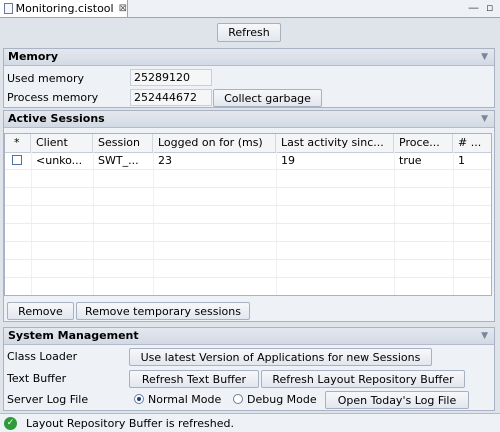  What do you see at coordinates (165, 160) in the screenshot?
I see `cell-logged-on: 23` at bounding box center [165, 160].